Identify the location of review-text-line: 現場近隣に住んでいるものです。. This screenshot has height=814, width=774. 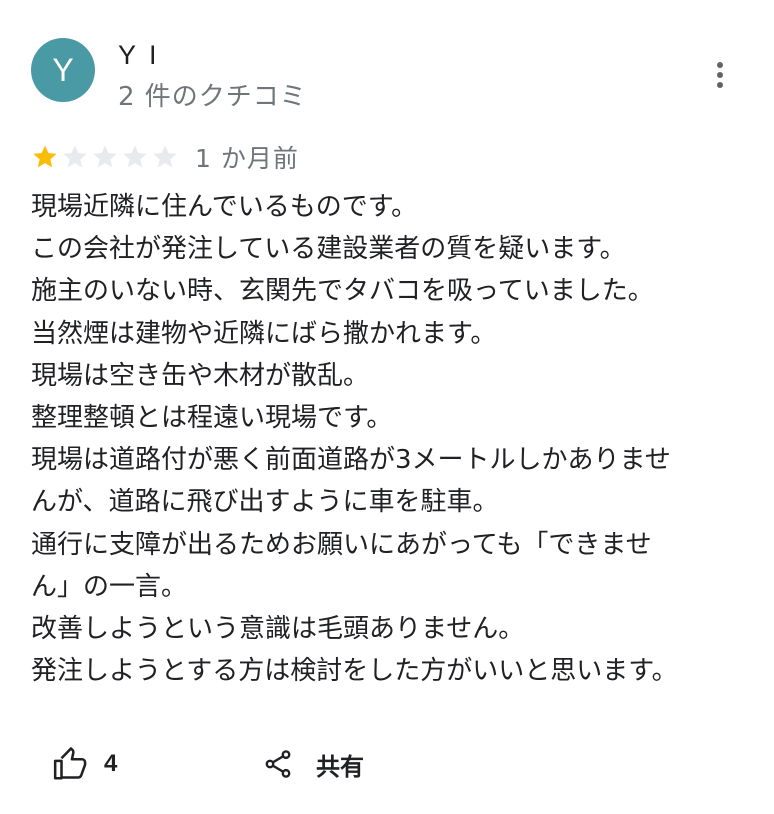
(224, 207).